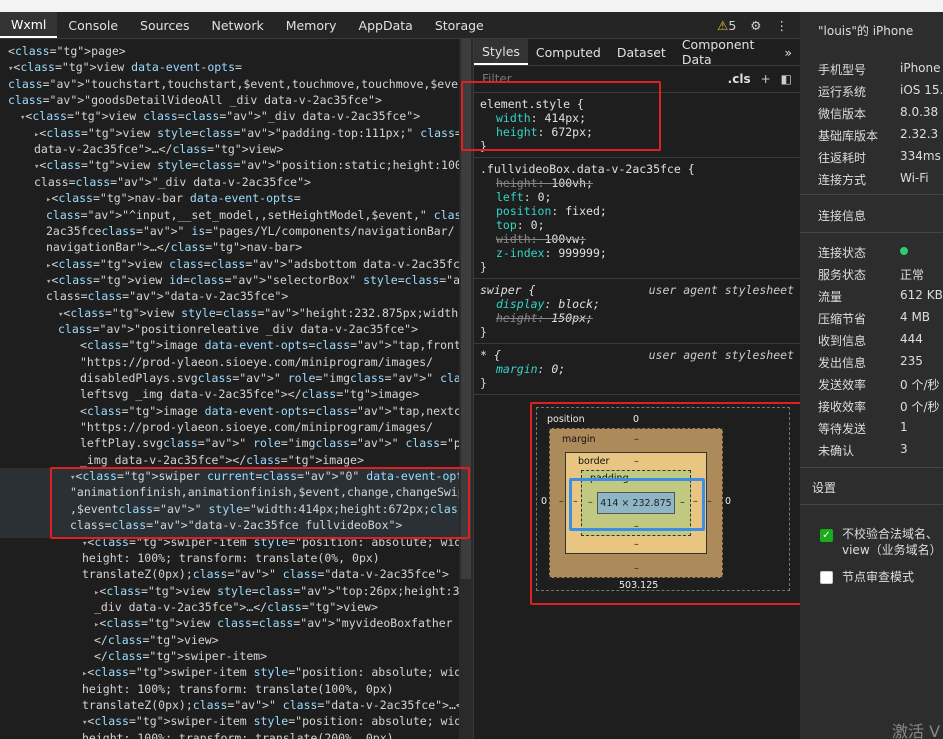  I want to click on css-declaration: display: block;, so click(637, 304).